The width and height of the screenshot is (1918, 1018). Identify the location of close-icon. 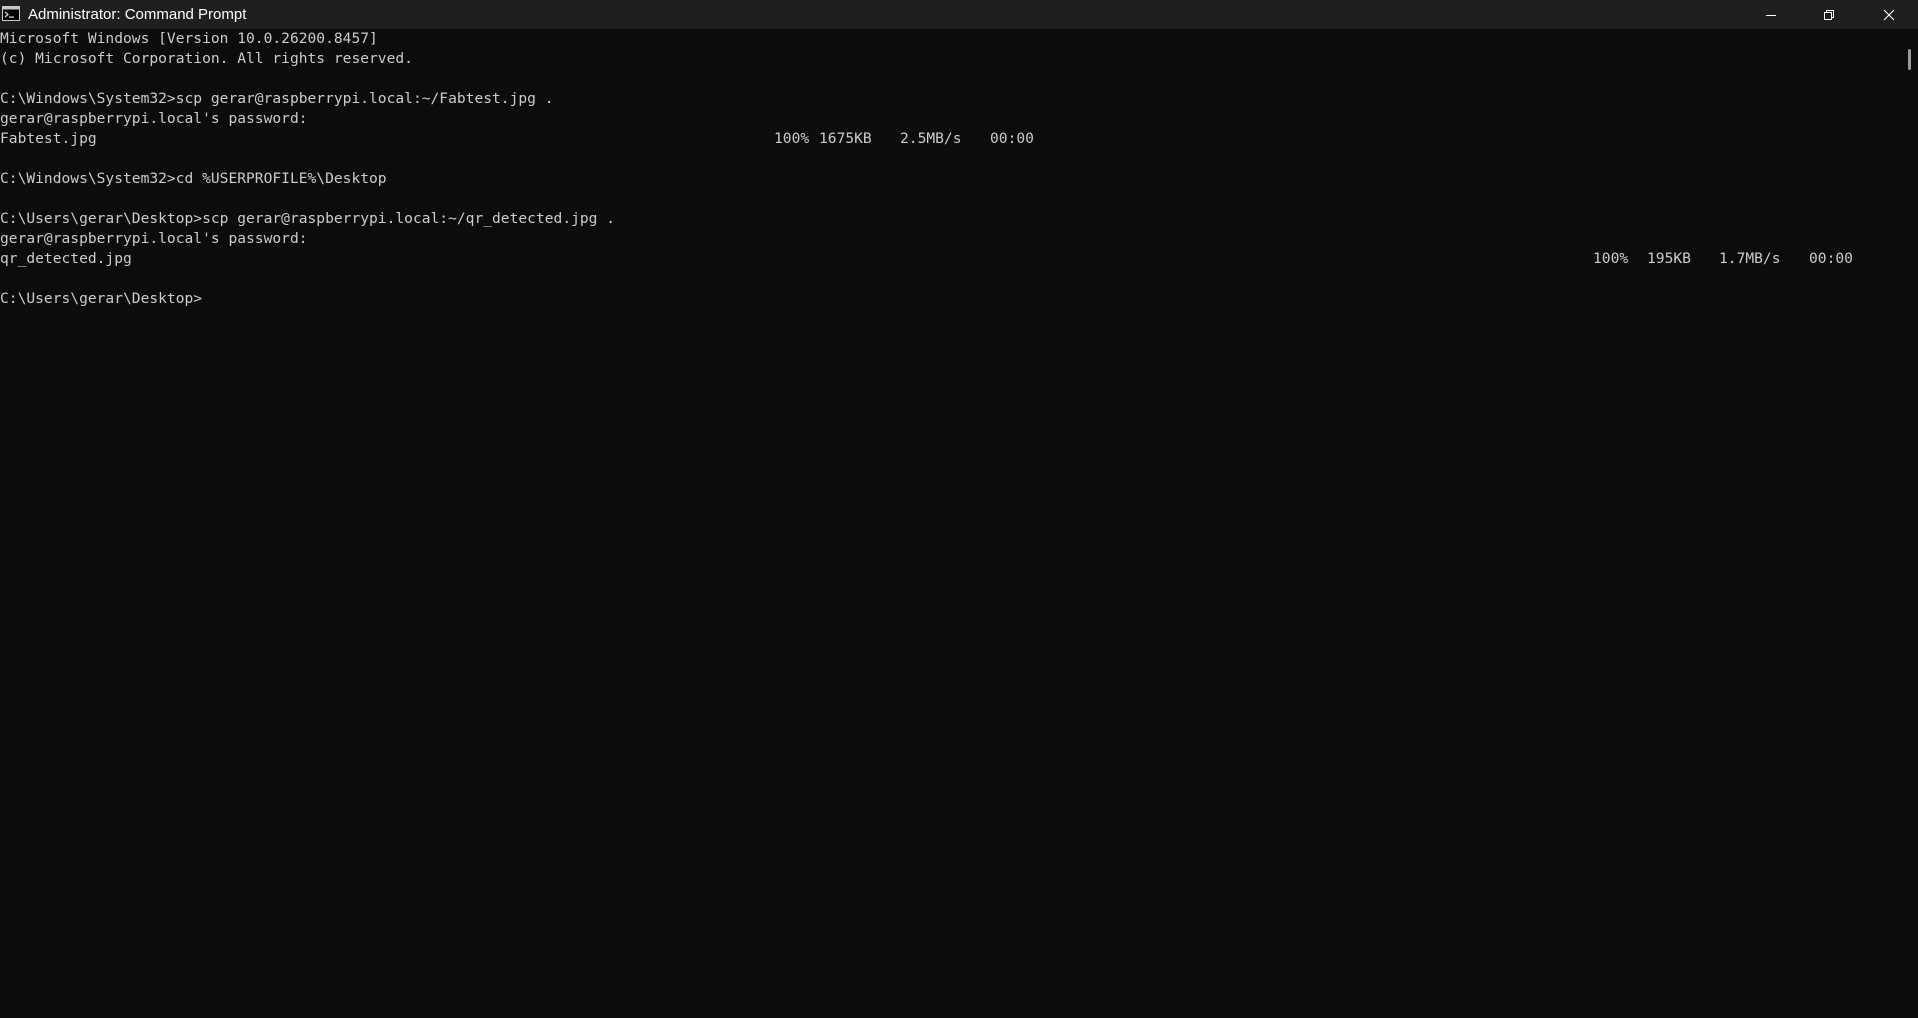
(1889, 15).